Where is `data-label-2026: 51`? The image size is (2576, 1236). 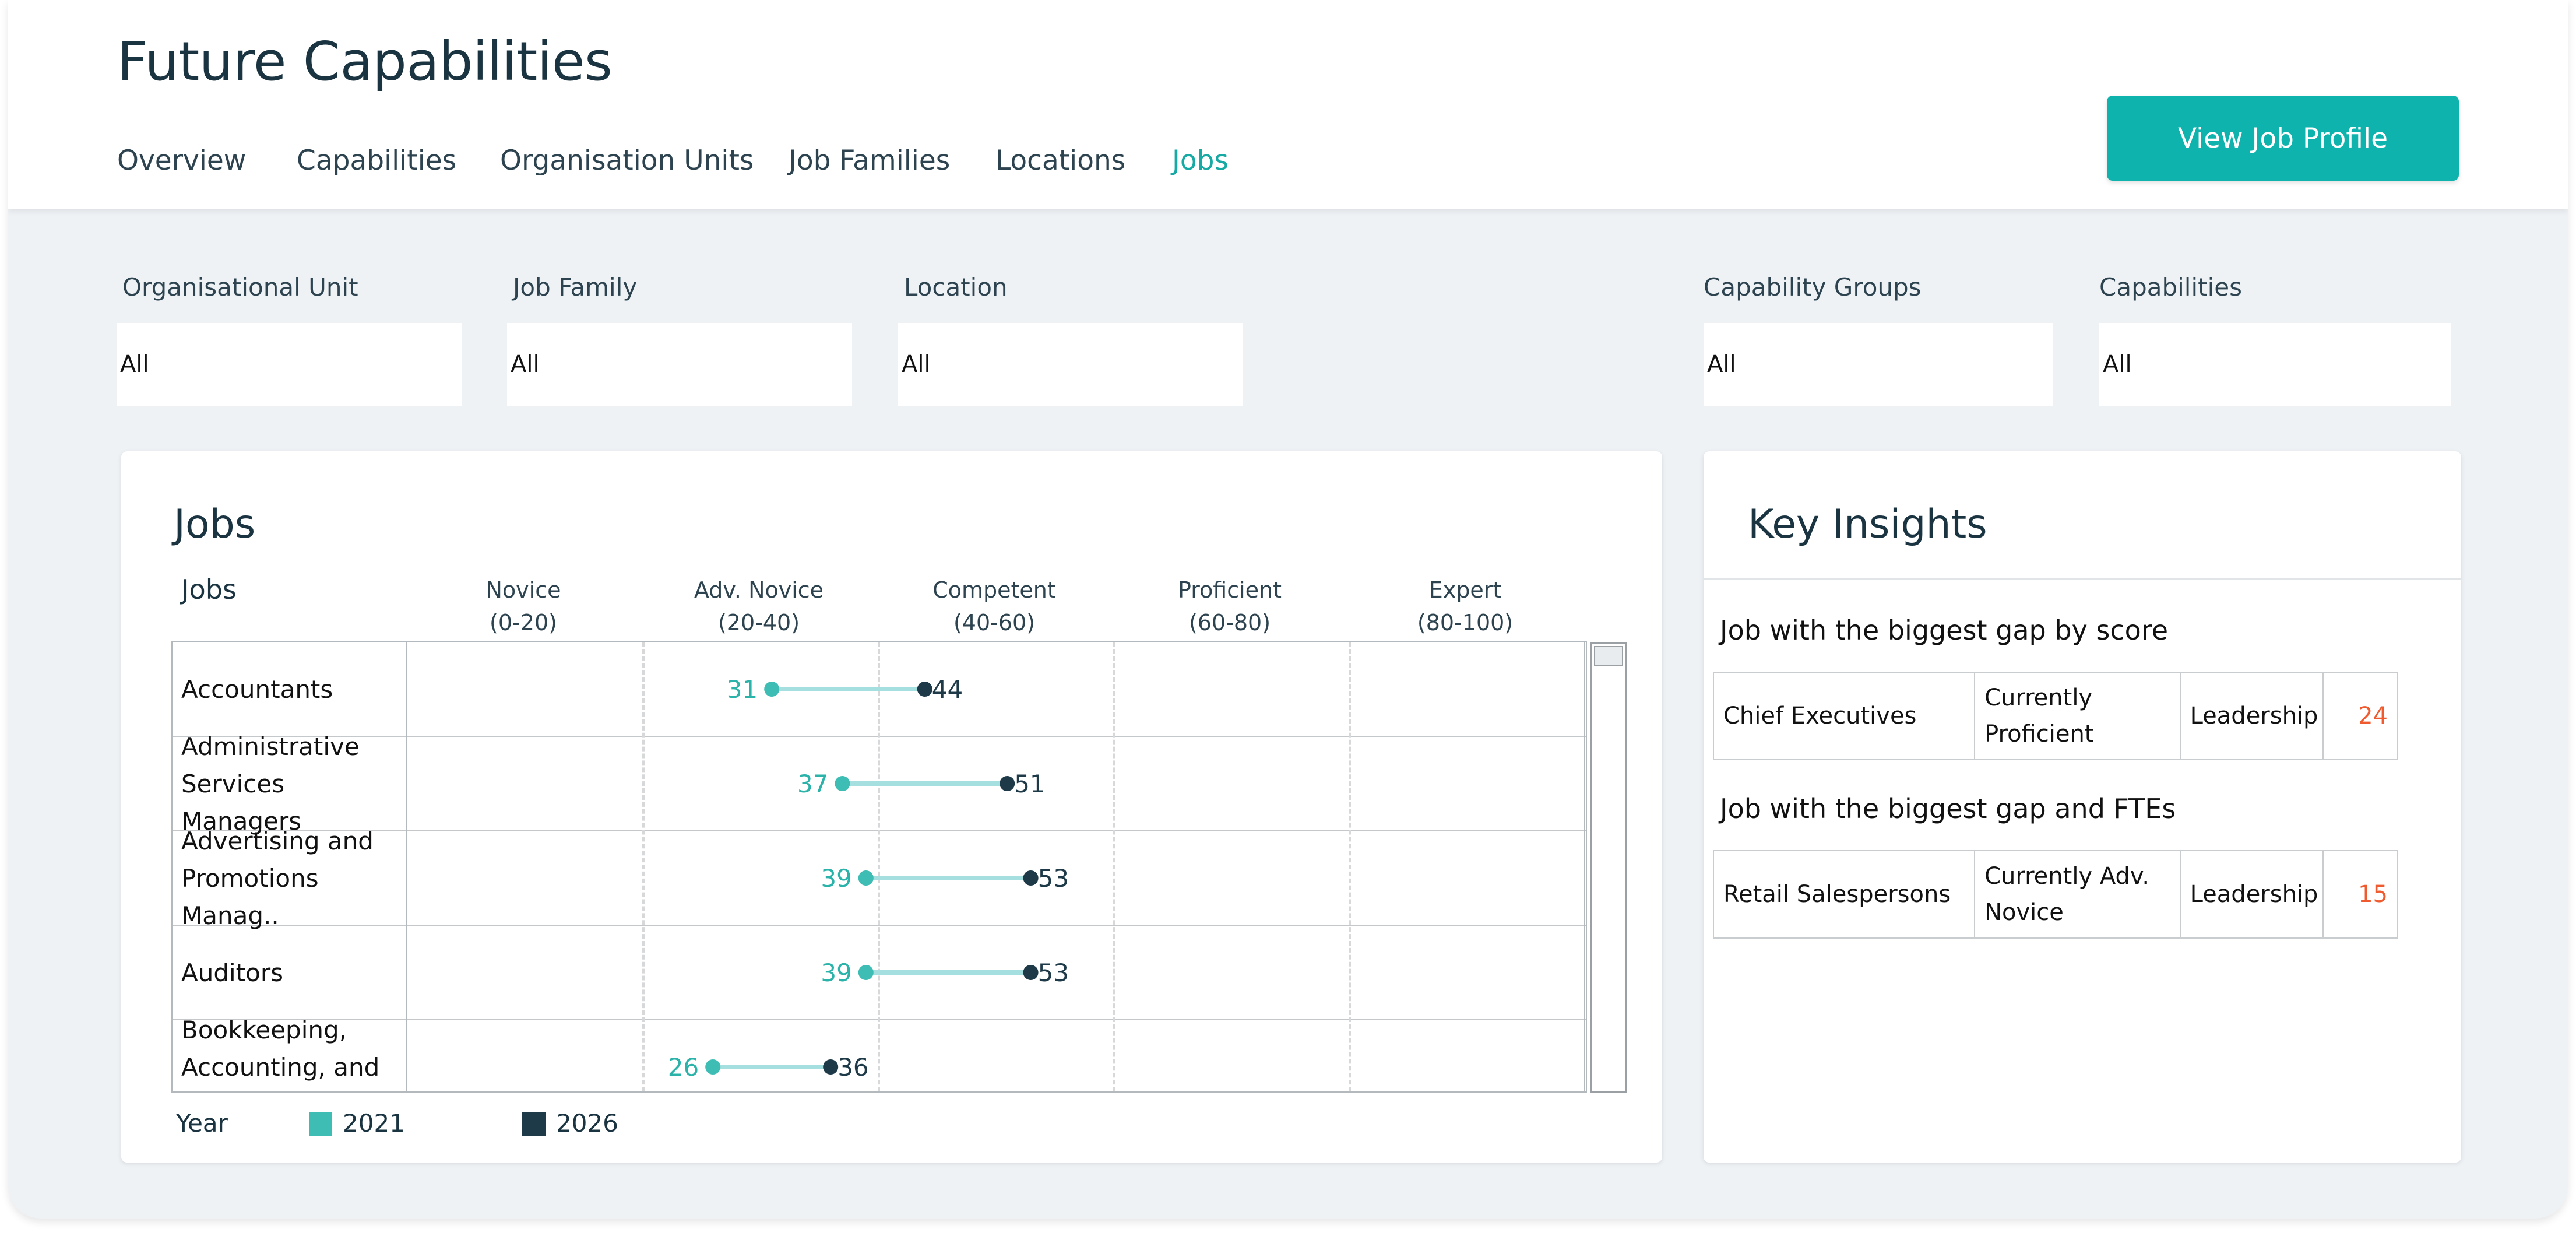
data-label-2026: 51 is located at coordinates (1030, 784).